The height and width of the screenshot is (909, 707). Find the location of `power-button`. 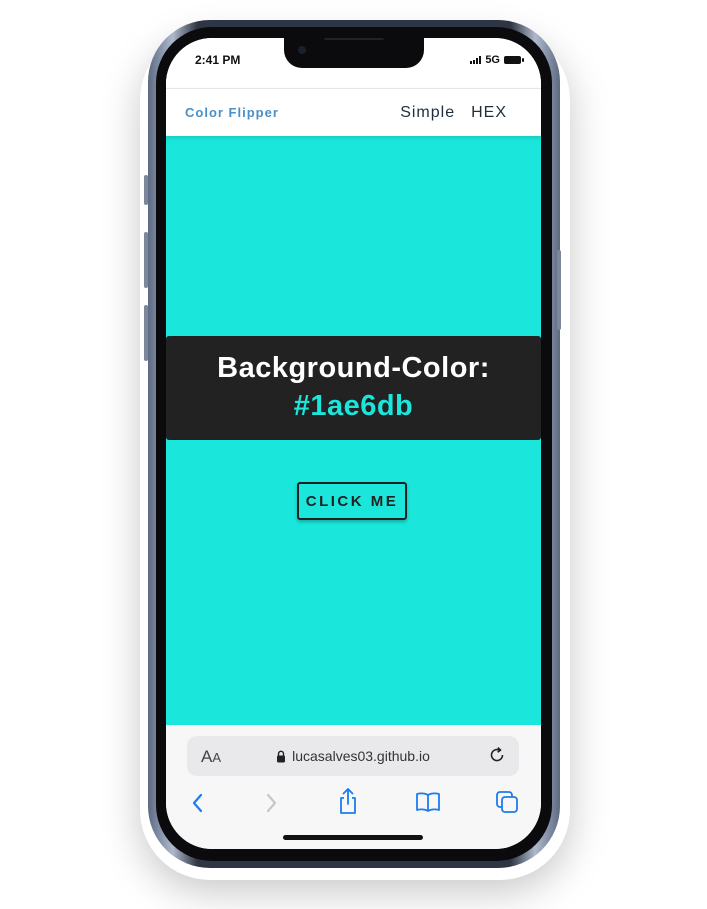

power-button is located at coordinates (559, 290).